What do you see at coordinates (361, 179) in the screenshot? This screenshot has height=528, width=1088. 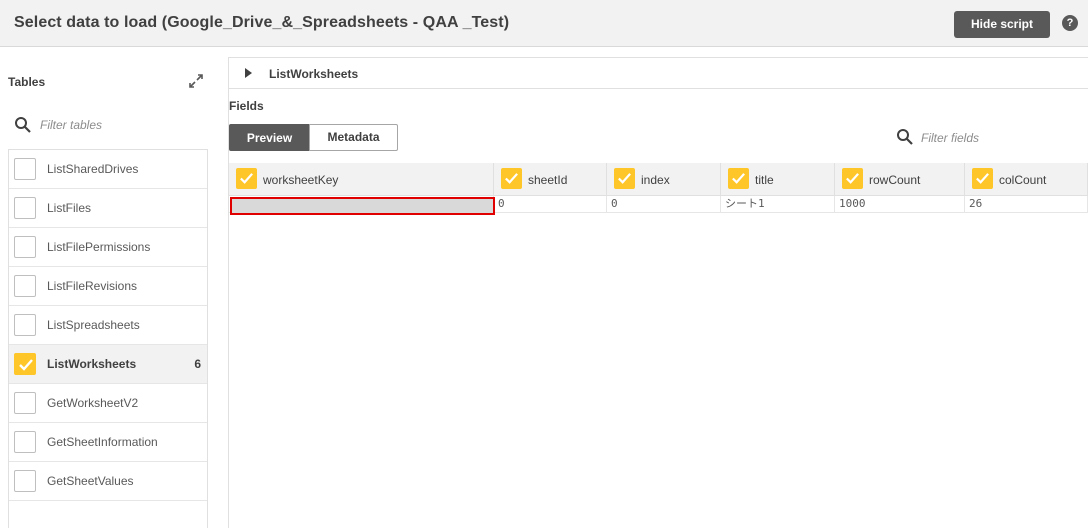 I see `column-header-worksheetkey: worksheetKey` at bounding box center [361, 179].